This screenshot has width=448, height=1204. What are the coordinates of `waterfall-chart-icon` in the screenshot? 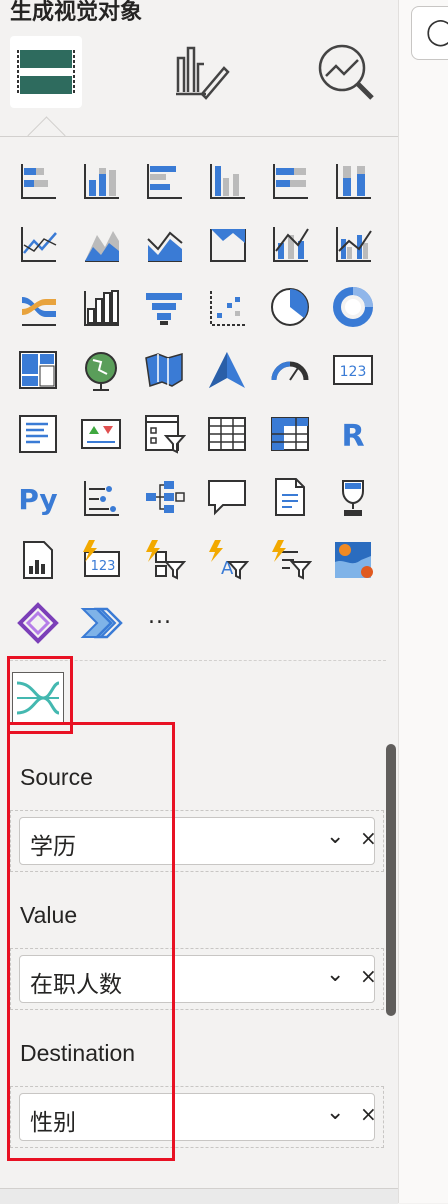 It's located at (101, 307).